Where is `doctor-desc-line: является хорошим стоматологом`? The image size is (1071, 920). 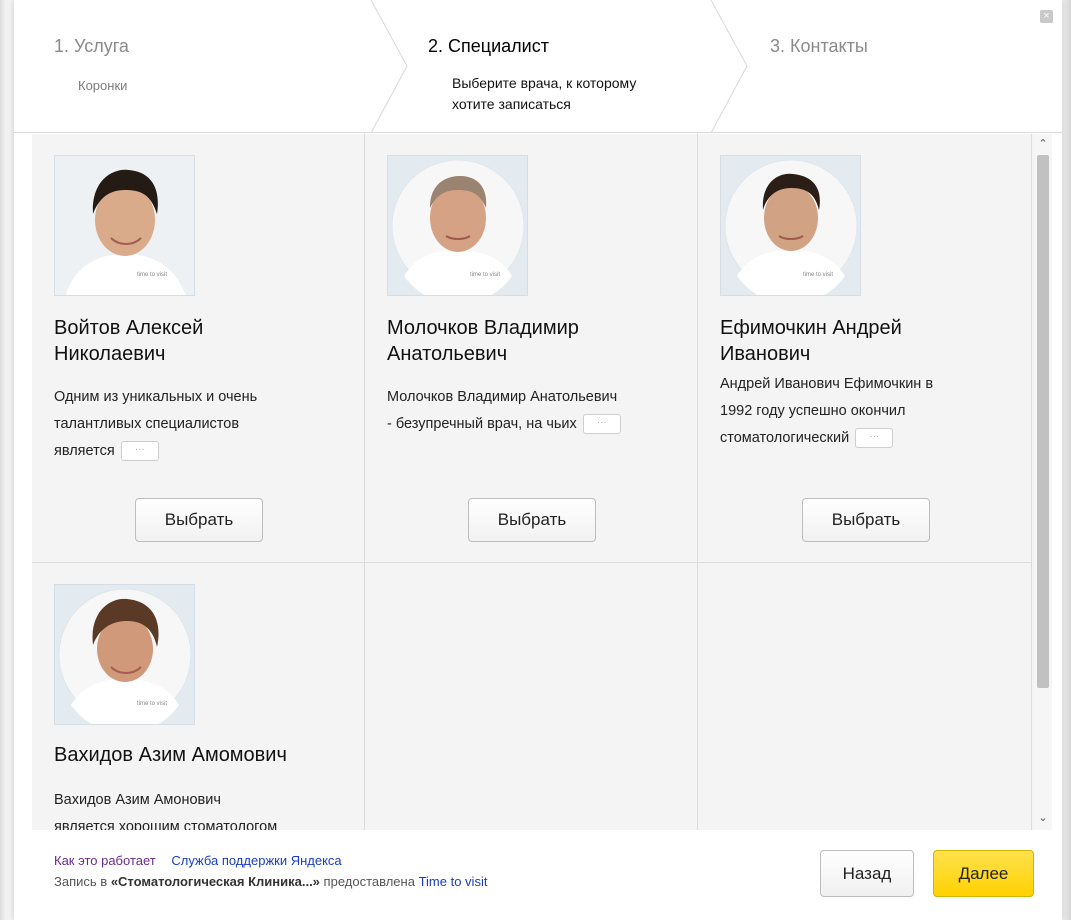
doctor-desc-line: является хорошим стоматологом is located at coordinates (166, 824).